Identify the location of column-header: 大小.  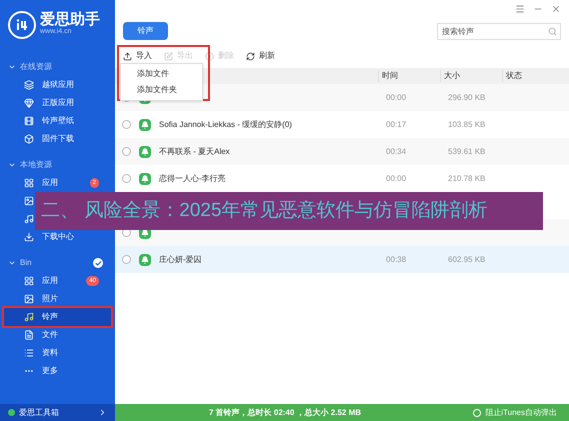
(471, 76).